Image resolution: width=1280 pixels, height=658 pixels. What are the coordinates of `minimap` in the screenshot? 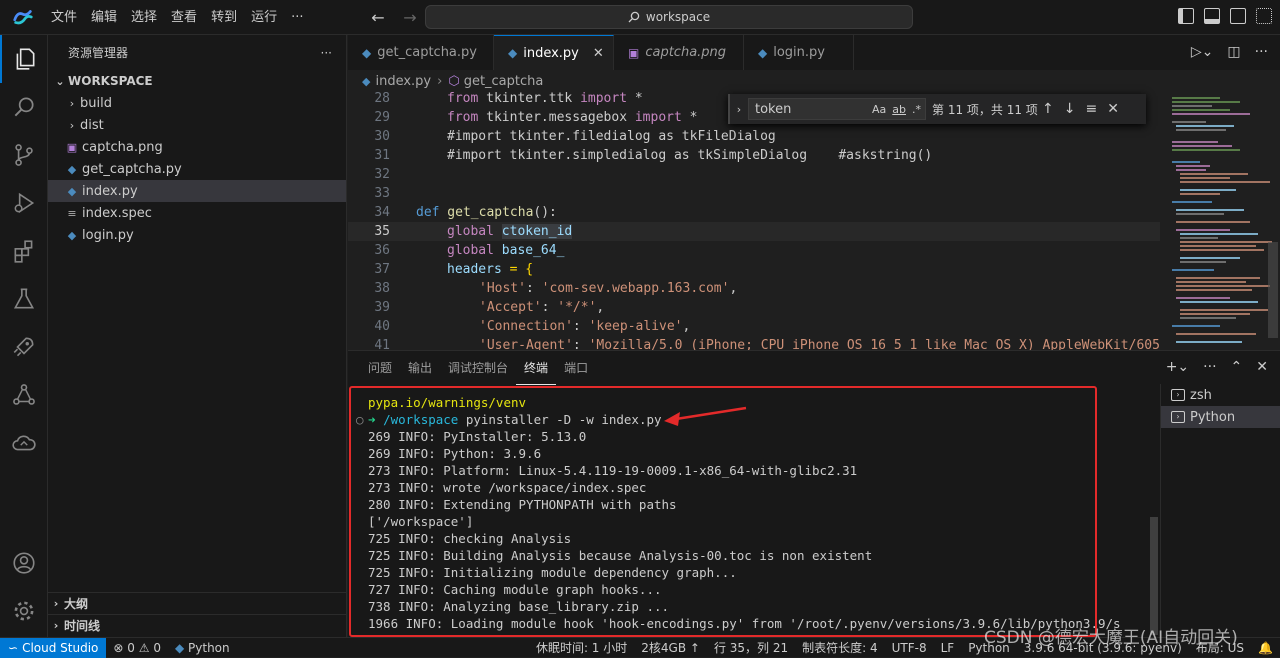 It's located at (1220, 221).